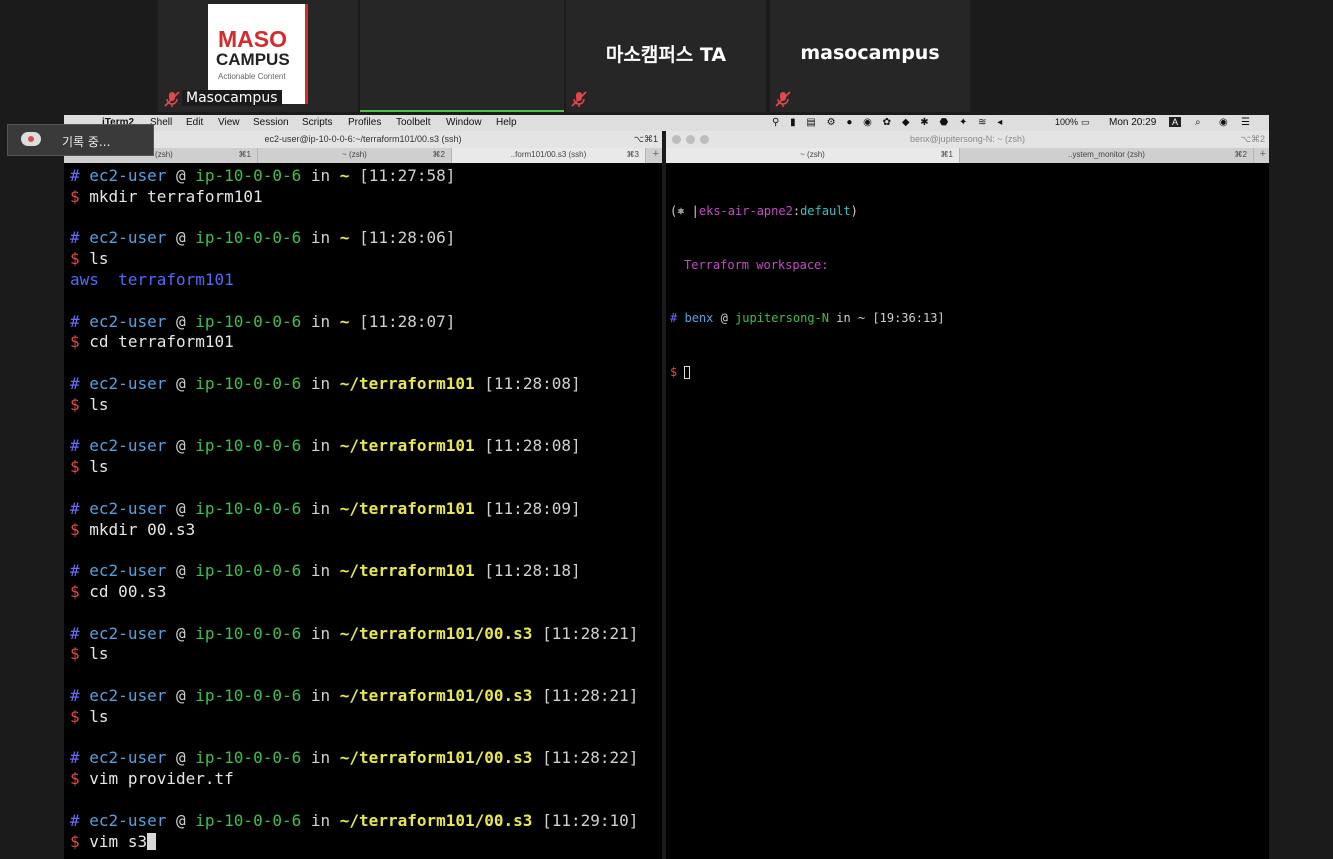  I want to click on command-line: $ mkdir terraform101, so click(366, 197).